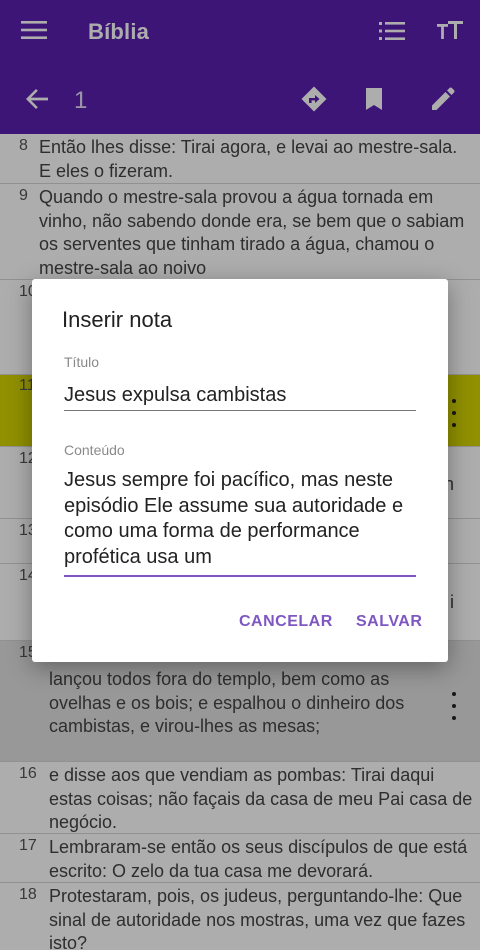 This screenshot has height=950, width=480. I want to click on note-title-input: Jesus expulsa cambistas, so click(240, 396).